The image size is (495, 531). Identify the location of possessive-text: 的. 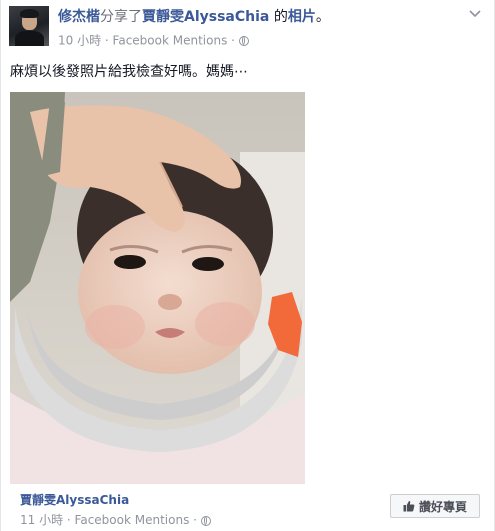
(278, 17).